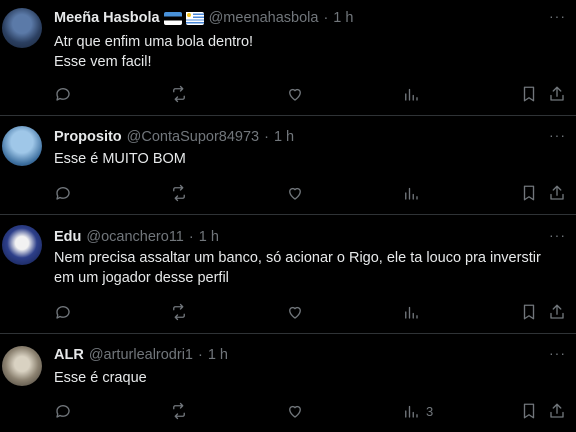  I want to click on tweet-header: Proposito @ContaSupor84973 · 1 h, so click(174, 137).